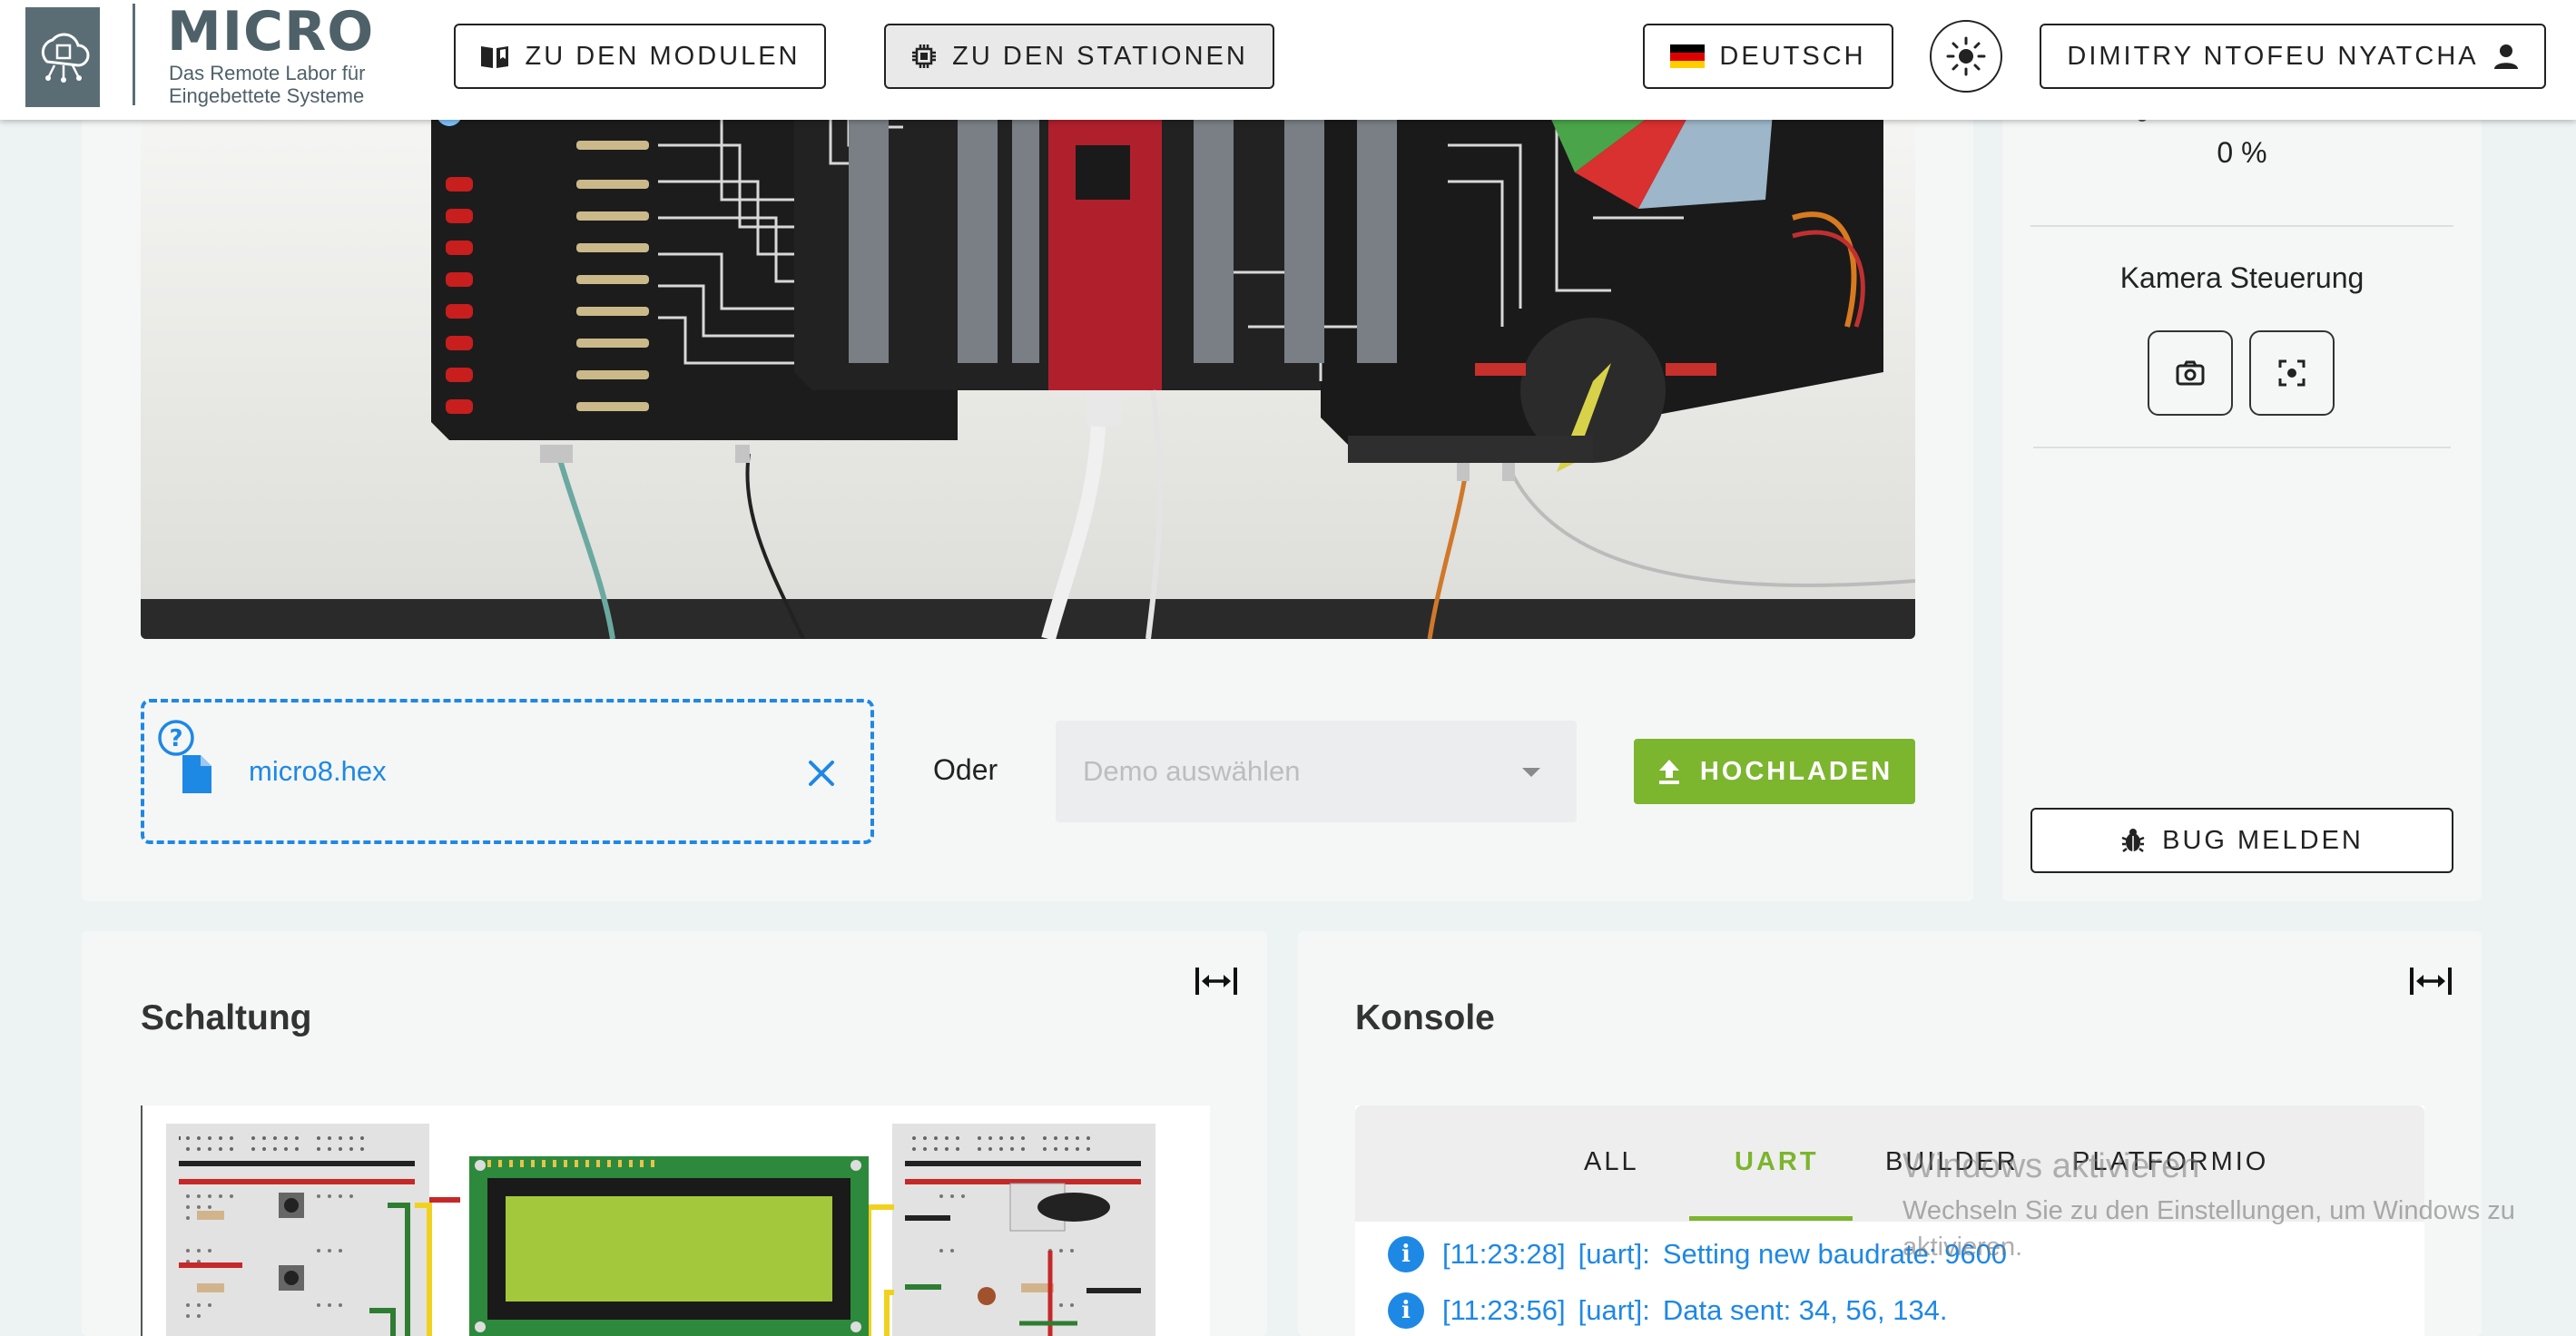  I want to click on user-menu-button: DIMITRY NTOFEU NYATCHA, so click(2293, 57).